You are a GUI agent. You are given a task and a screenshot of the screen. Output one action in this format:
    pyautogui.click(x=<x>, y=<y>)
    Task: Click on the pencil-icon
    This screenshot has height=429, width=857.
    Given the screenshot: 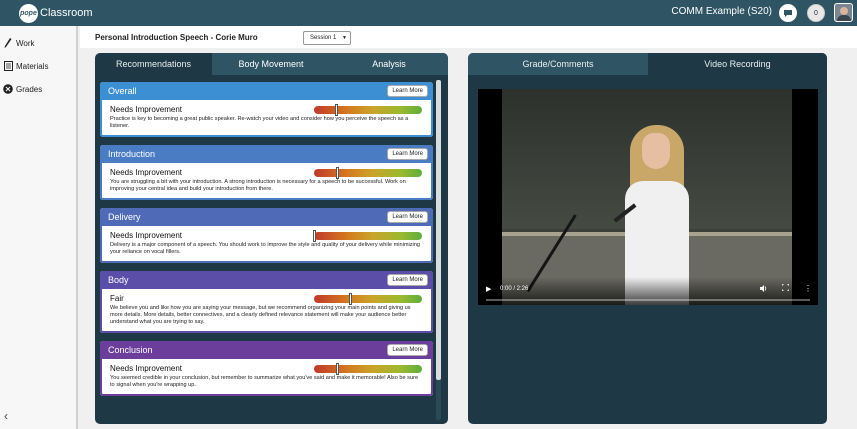 What is the action you would take?
    pyautogui.click(x=8, y=43)
    